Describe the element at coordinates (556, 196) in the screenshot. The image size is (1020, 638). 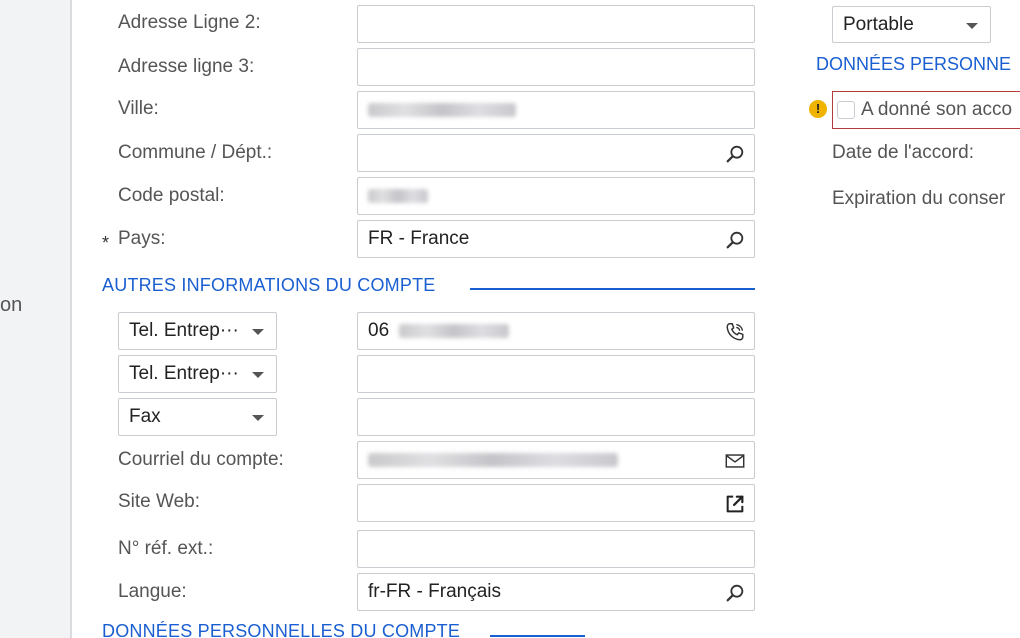
I see `postal-code-input` at that location.